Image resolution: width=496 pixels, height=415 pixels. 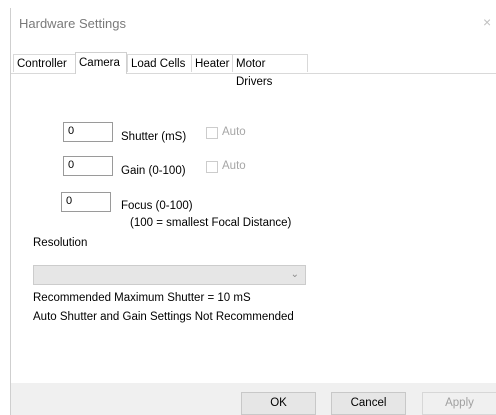 What do you see at coordinates (86, 202) in the screenshot?
I see `focus-input: 0` at bounding box center [86, 202].